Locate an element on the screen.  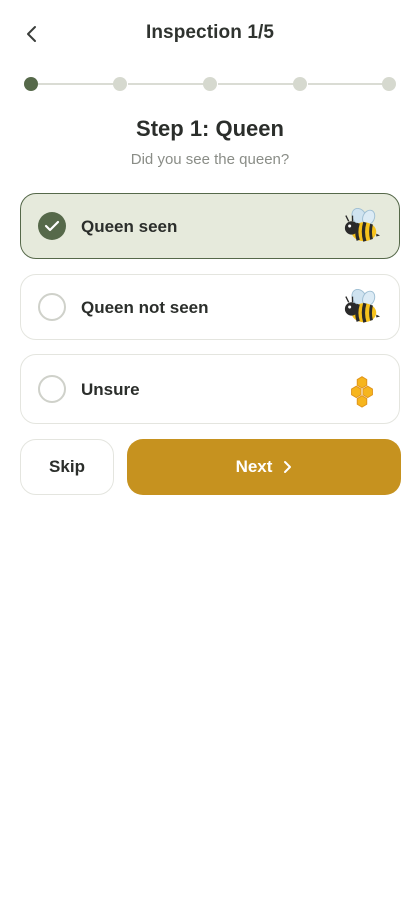
radio-checked is located at coordinates (52, 226).